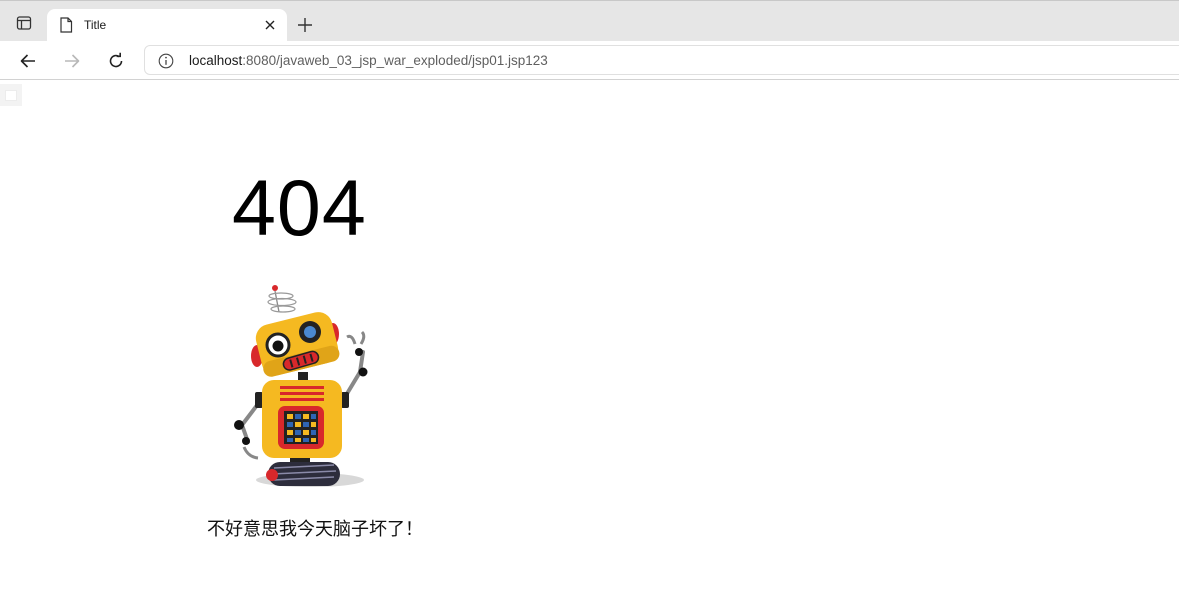 The image size is (1179, 610). What do you see at coordinates (95, 25) in the screenshot?
I see `tab-title: Title` at bounding box center [95, 25].